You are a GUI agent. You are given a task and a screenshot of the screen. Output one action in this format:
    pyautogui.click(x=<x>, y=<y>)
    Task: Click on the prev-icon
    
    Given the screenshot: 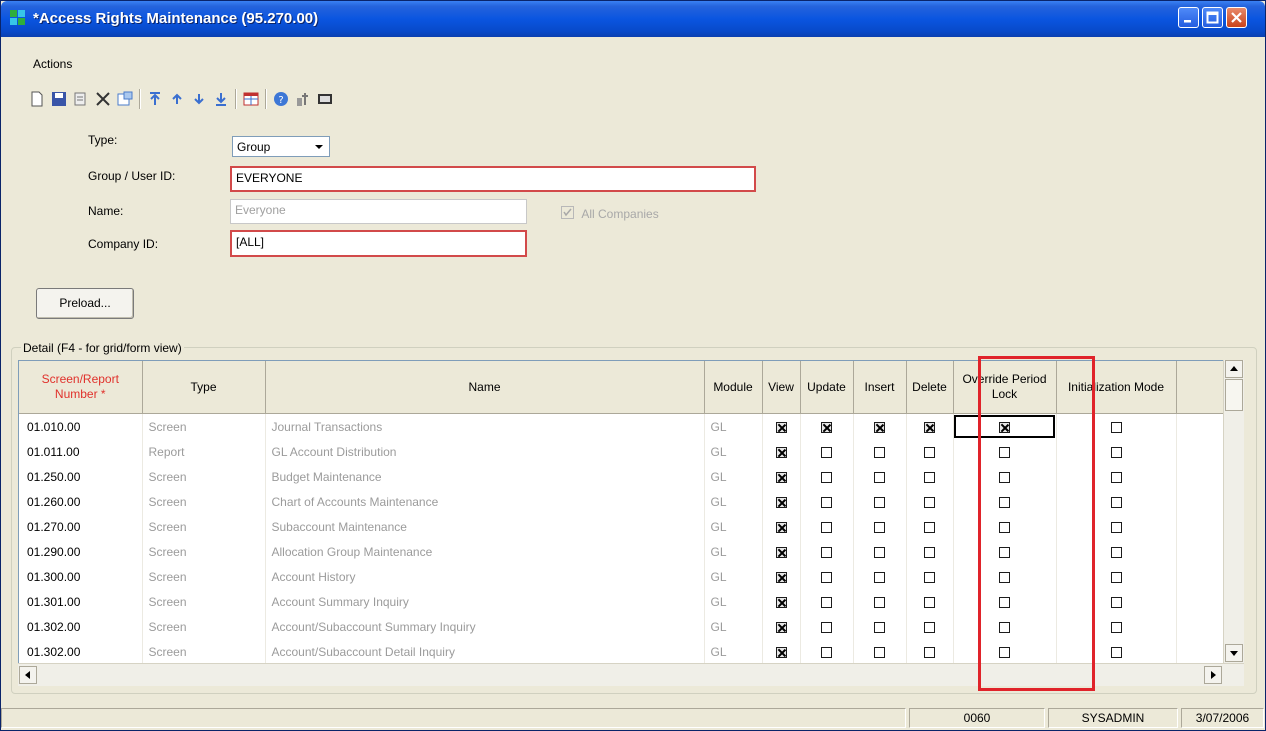 What is the action you would take?
    pyautogui.click(x=177, y=99)
    